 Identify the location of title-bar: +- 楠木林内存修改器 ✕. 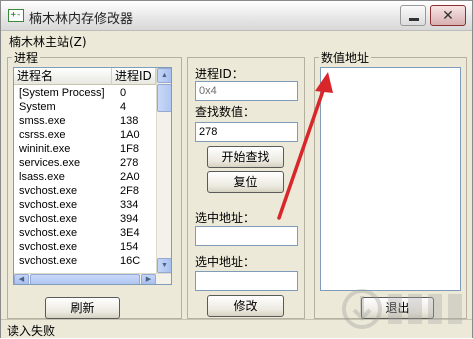
(236, 16).